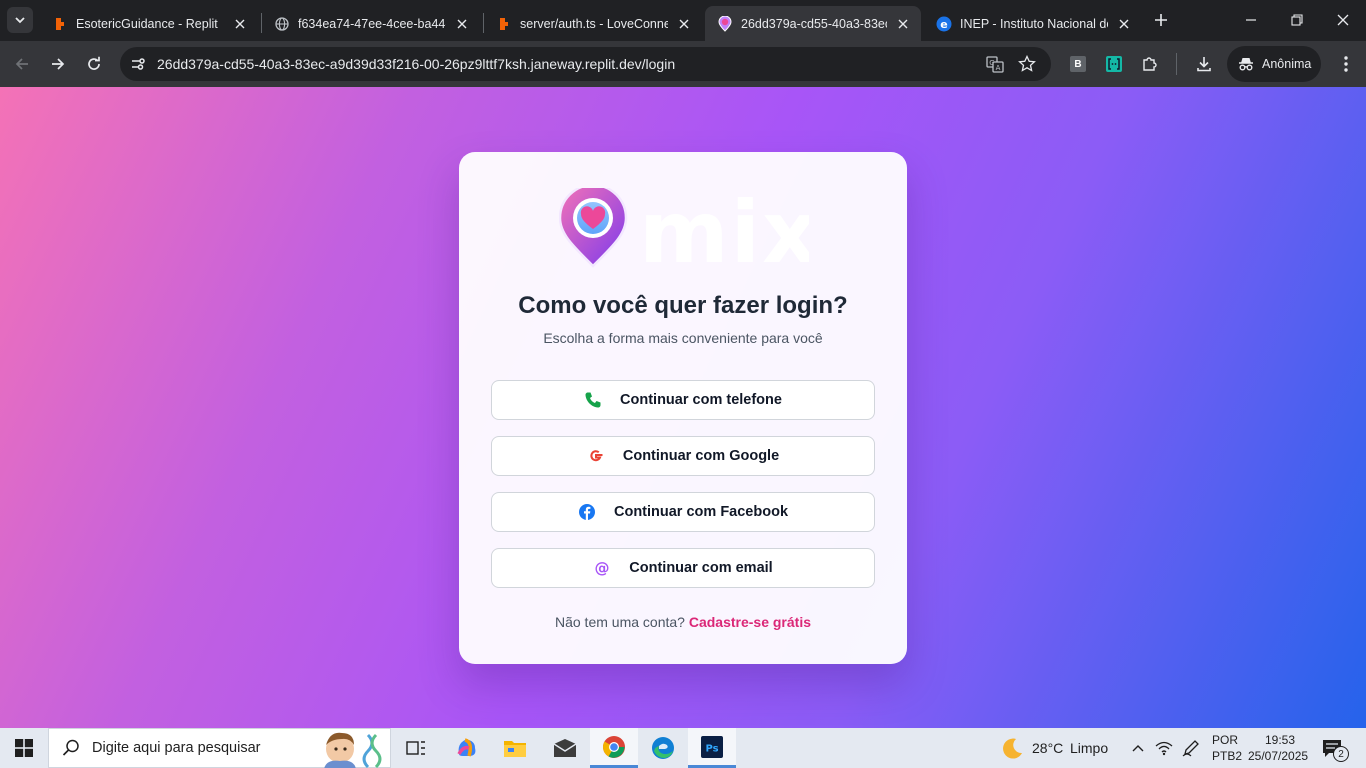  What do you see at coordinates (1191, 750) in the screenshot?
I see `pen-icon` at bounding box center [1191, 750].